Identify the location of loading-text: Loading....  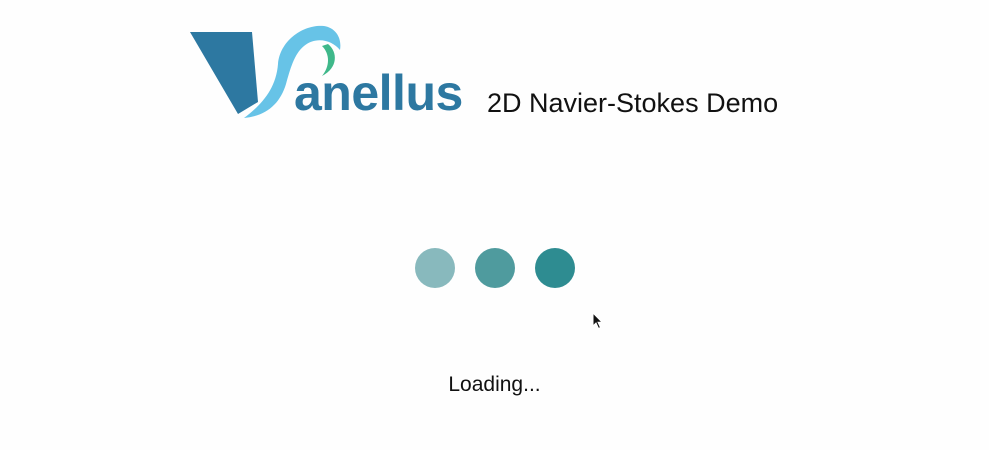
(494, 384).